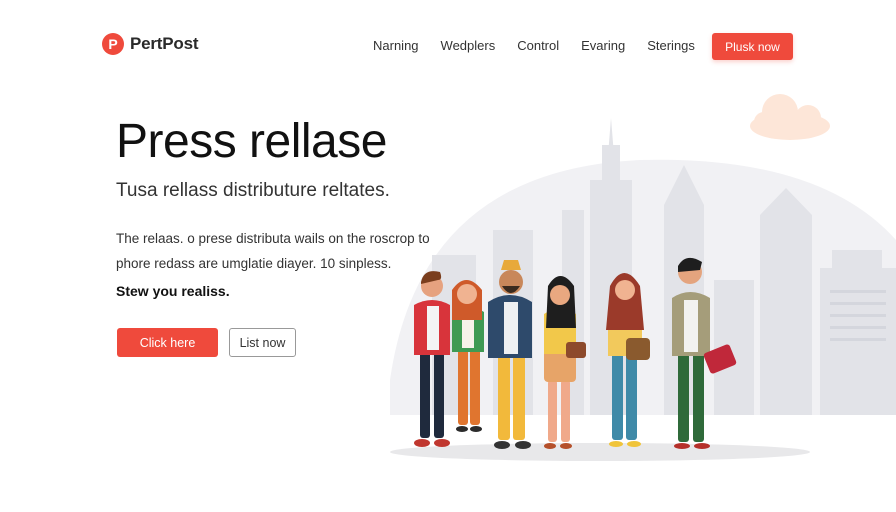 This screenshot has width=896, height=512. Describe the element at coordinates (113, 44) in the screenshot. I see `logo-icon: P` at that location.